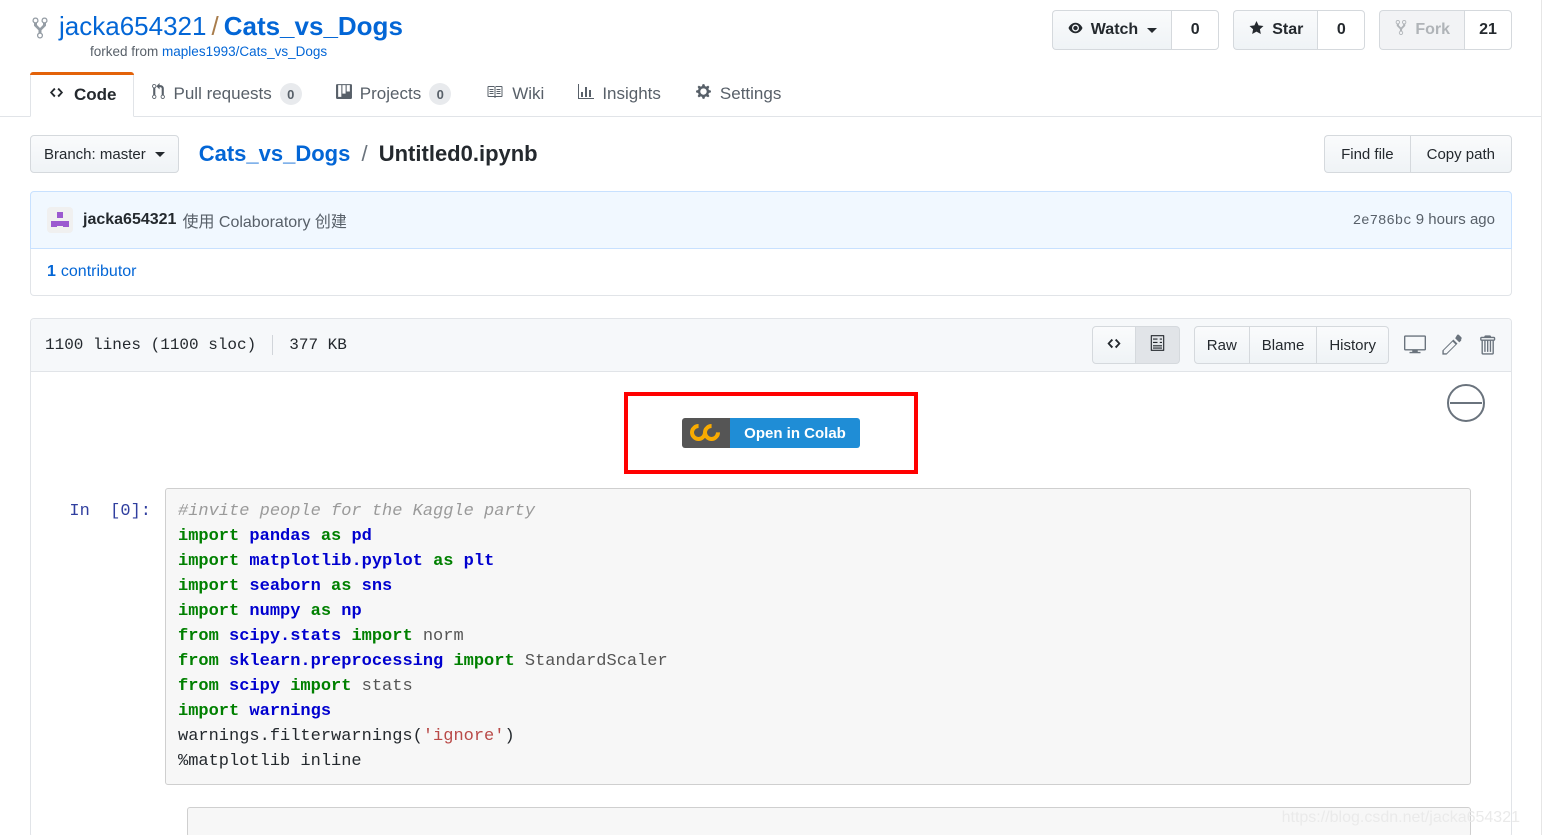 The width and height of the screenshot is (1542, 835). Describe the element at coordinates (290, 94) in the screenshot. I see `tab-pull-requests-count: 0` at that location.